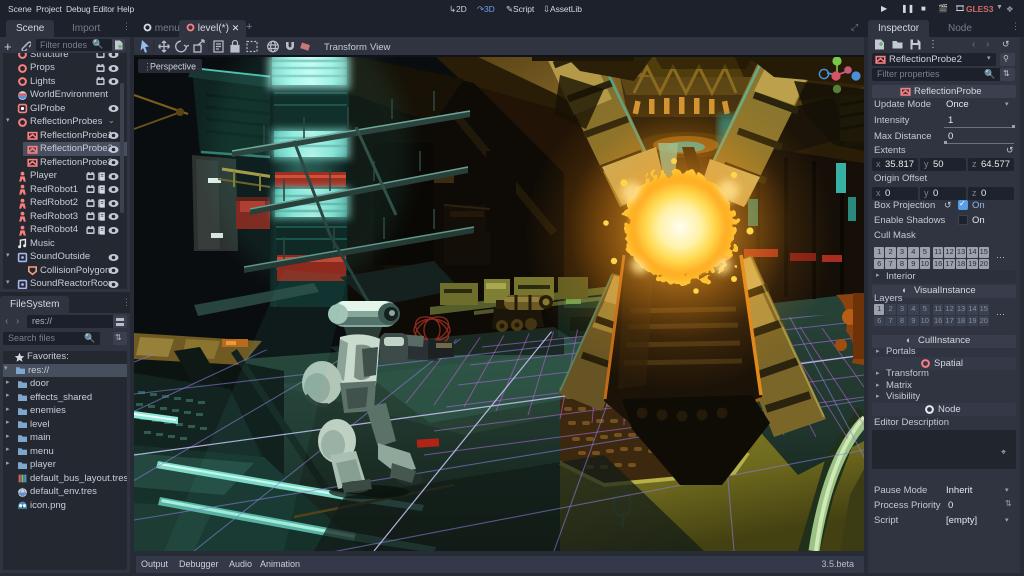 This screenshot has width=1024, height=576. What do you see at coordinates (345, 47) in the screenshot?
I see `svg-text: Transform` at bounding box center [345, 47].